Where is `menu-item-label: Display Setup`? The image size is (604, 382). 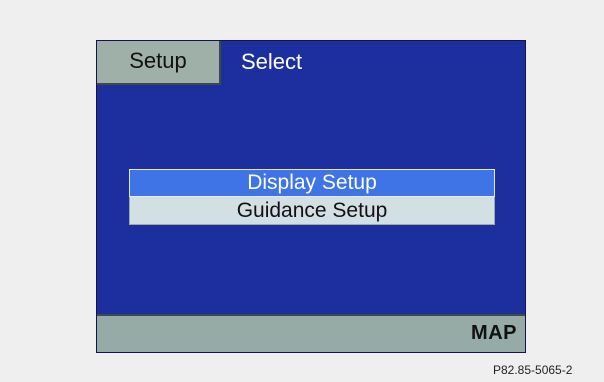
menu-item-label: Display Setup is located at coordinates (312, 182).